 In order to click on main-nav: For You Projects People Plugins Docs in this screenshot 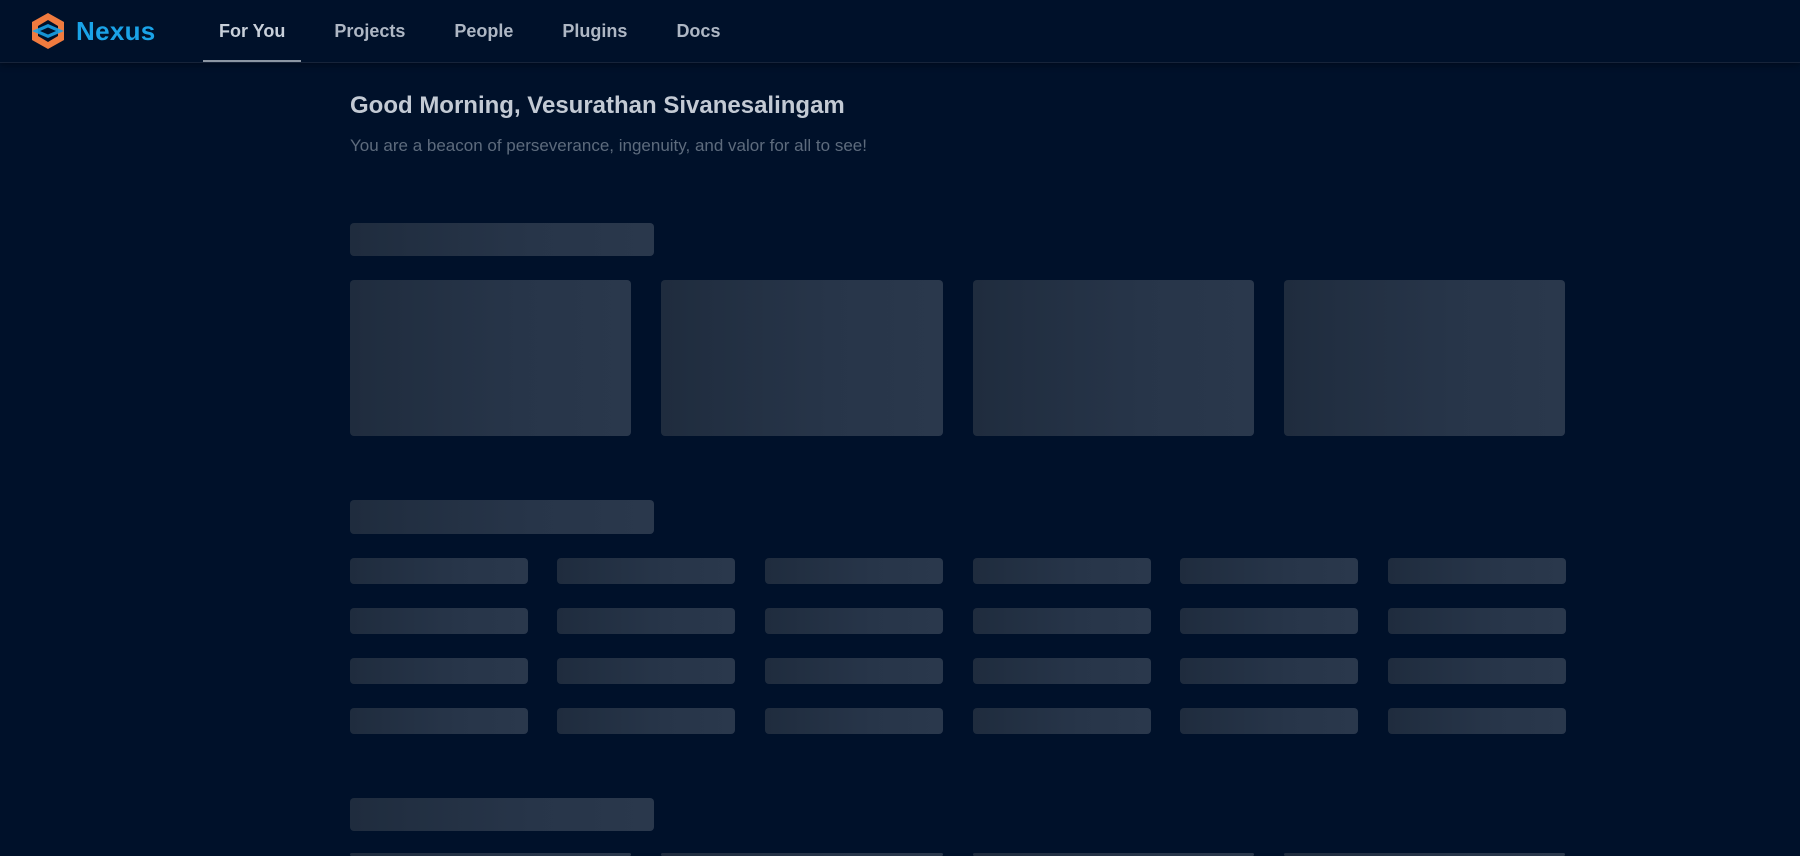, I will do `click(478, 31)`.